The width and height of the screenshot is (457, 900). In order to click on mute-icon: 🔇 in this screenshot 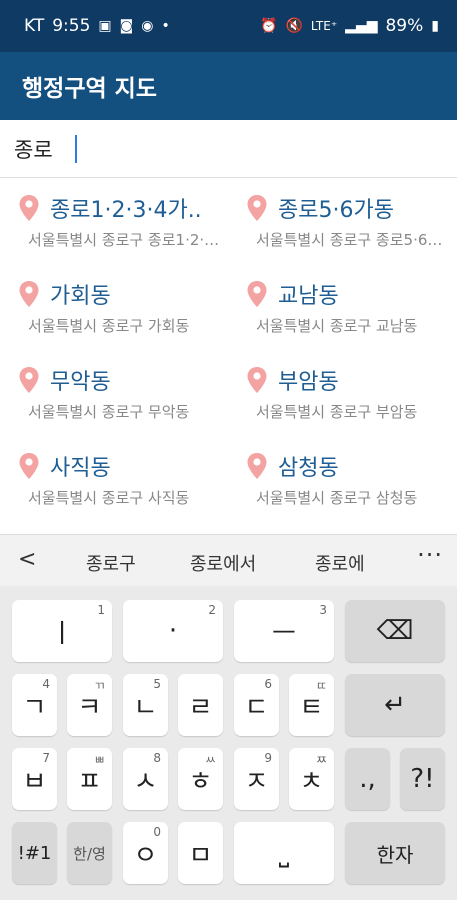, I will do `click(294, 26)`.